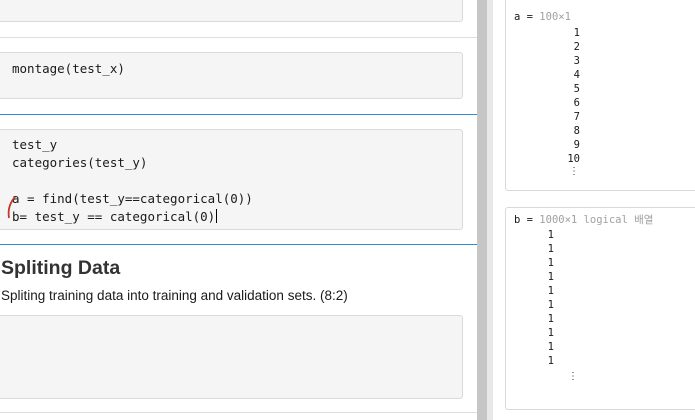  What do you see at coordinates (576, 117) in the screenshot?
I see `value-cell: 7` at bounding box center [576, 117].